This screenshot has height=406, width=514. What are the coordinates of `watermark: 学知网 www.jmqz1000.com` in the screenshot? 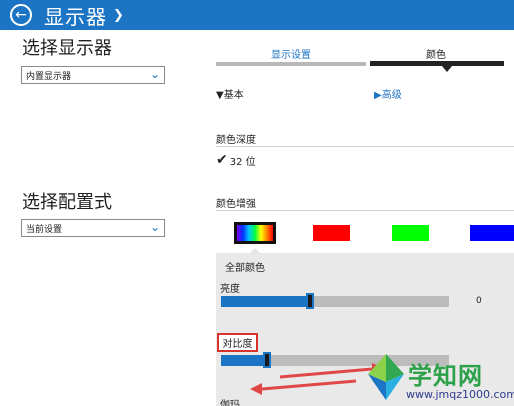 It's located at (439, 379).